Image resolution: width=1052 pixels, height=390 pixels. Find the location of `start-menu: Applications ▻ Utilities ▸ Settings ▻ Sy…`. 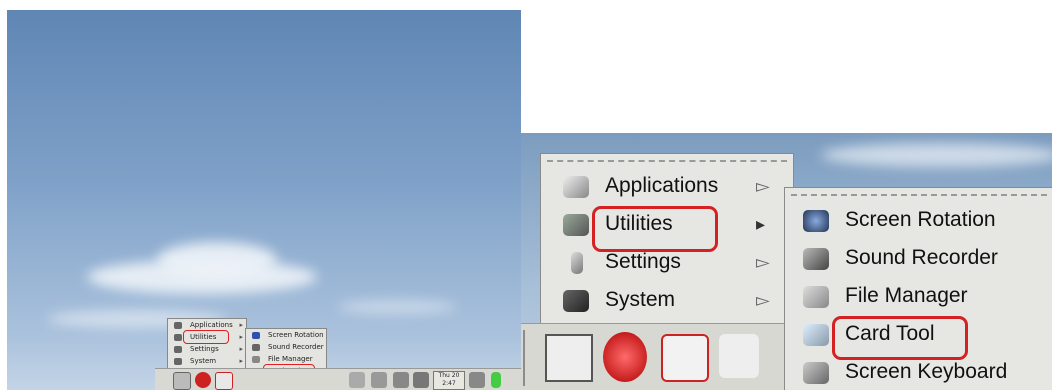

start-menu: Applications ▻ Utilities ▸ Settings ▻ Sy… is located at coordinates (667, 239).